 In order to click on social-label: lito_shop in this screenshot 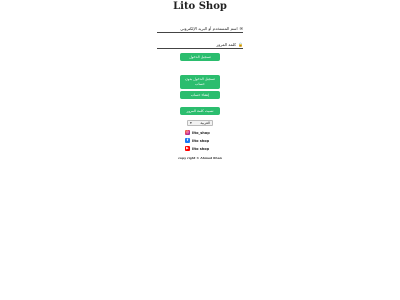, I will do `click(201, 132)`.